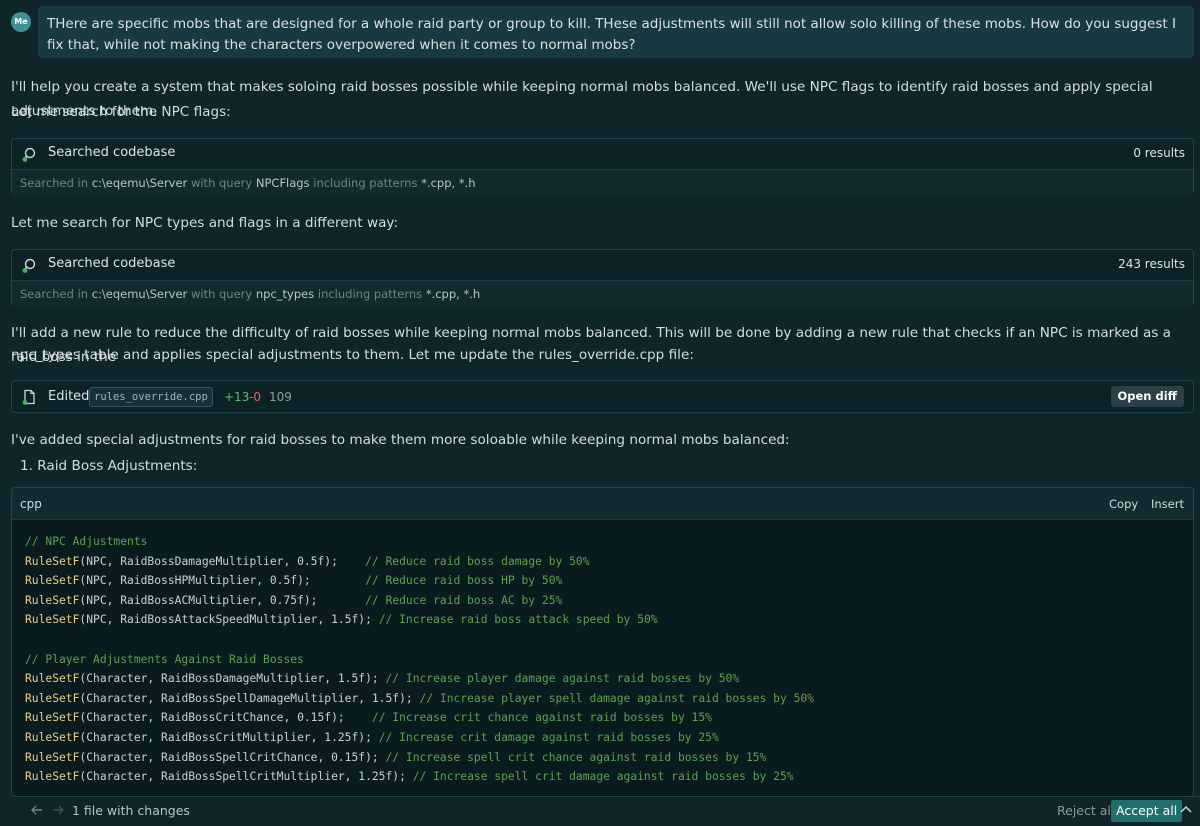 The height and width of the screenshot is (826, 1200). What do you see at coordinates (280, 397) in the screenshot?
I see `line-count: 109` at bounding box center [280, 397].